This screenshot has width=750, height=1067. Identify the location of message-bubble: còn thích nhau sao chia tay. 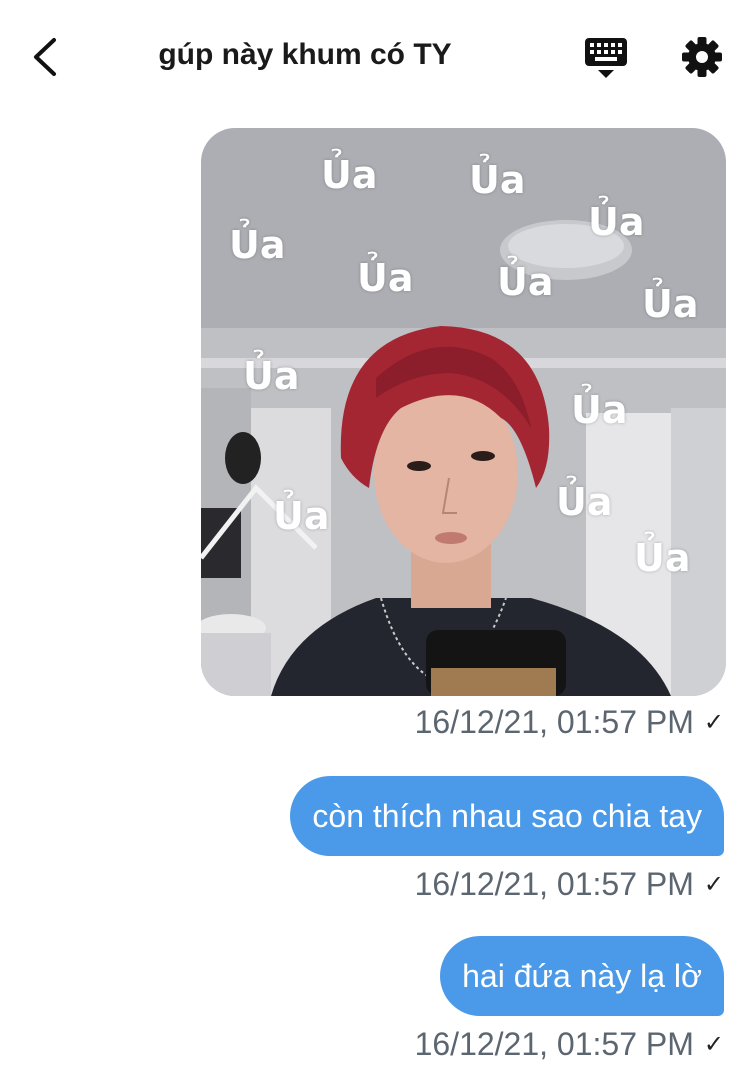
(507, 816).